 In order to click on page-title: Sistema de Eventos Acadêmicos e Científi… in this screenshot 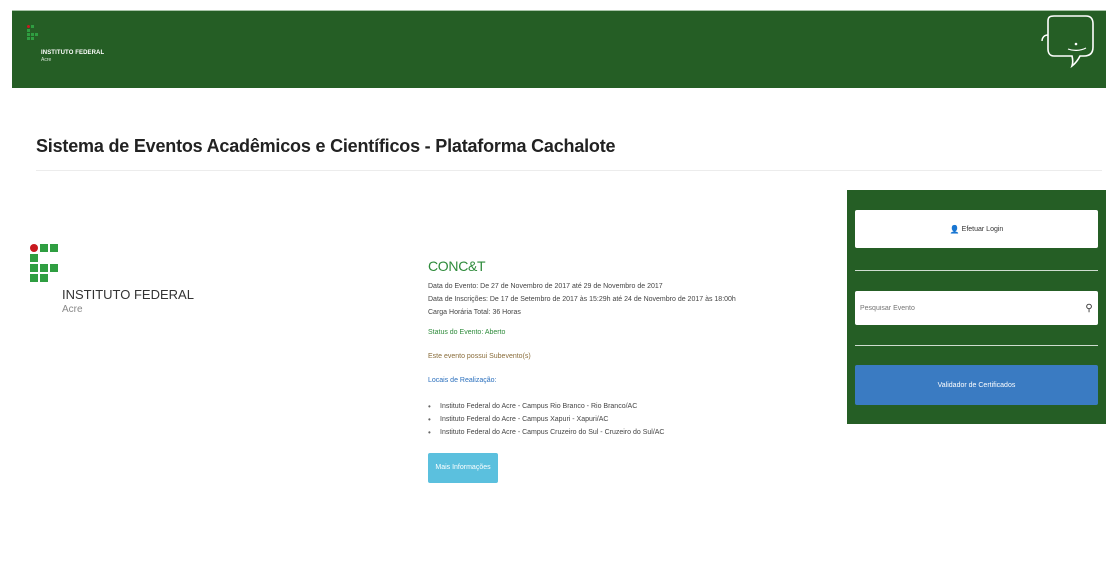, I will do `click(326, 146)`.